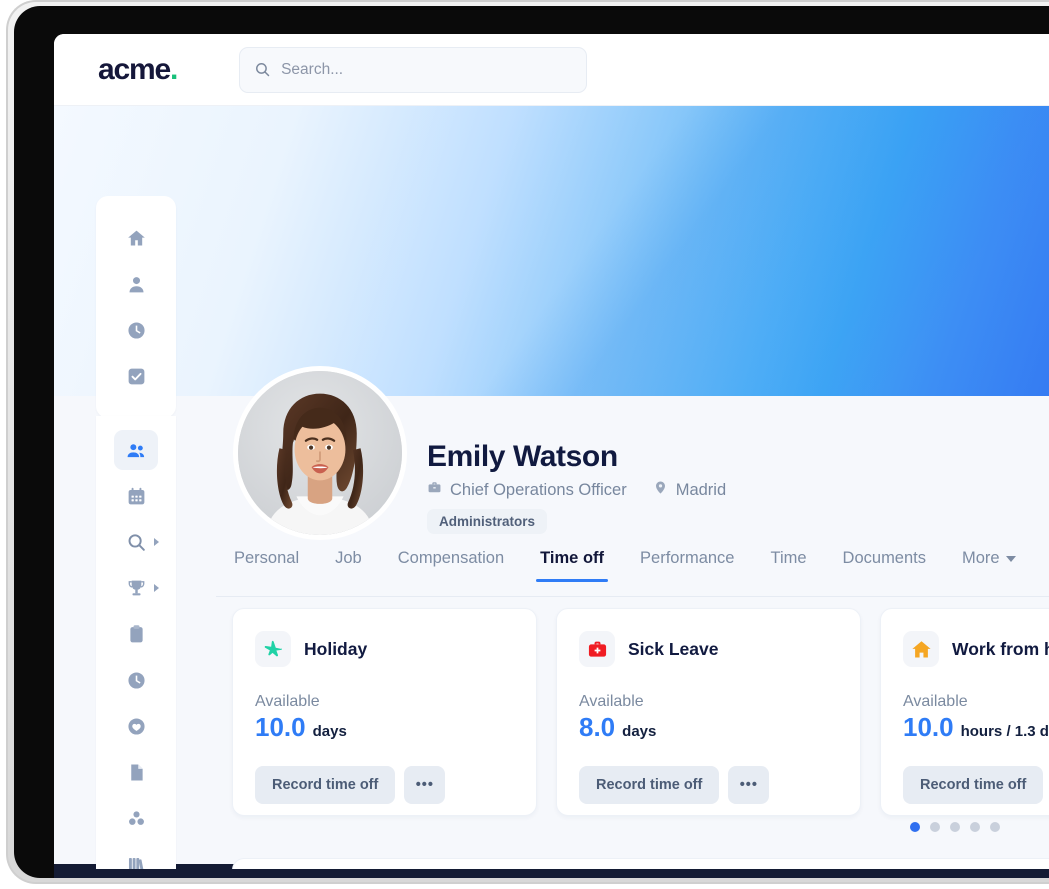 The height and width of the screenshot is (889, 1049). Describe the element at coordinates (348, 558) in the screenshot. I see `tab-label: Job` at that location.